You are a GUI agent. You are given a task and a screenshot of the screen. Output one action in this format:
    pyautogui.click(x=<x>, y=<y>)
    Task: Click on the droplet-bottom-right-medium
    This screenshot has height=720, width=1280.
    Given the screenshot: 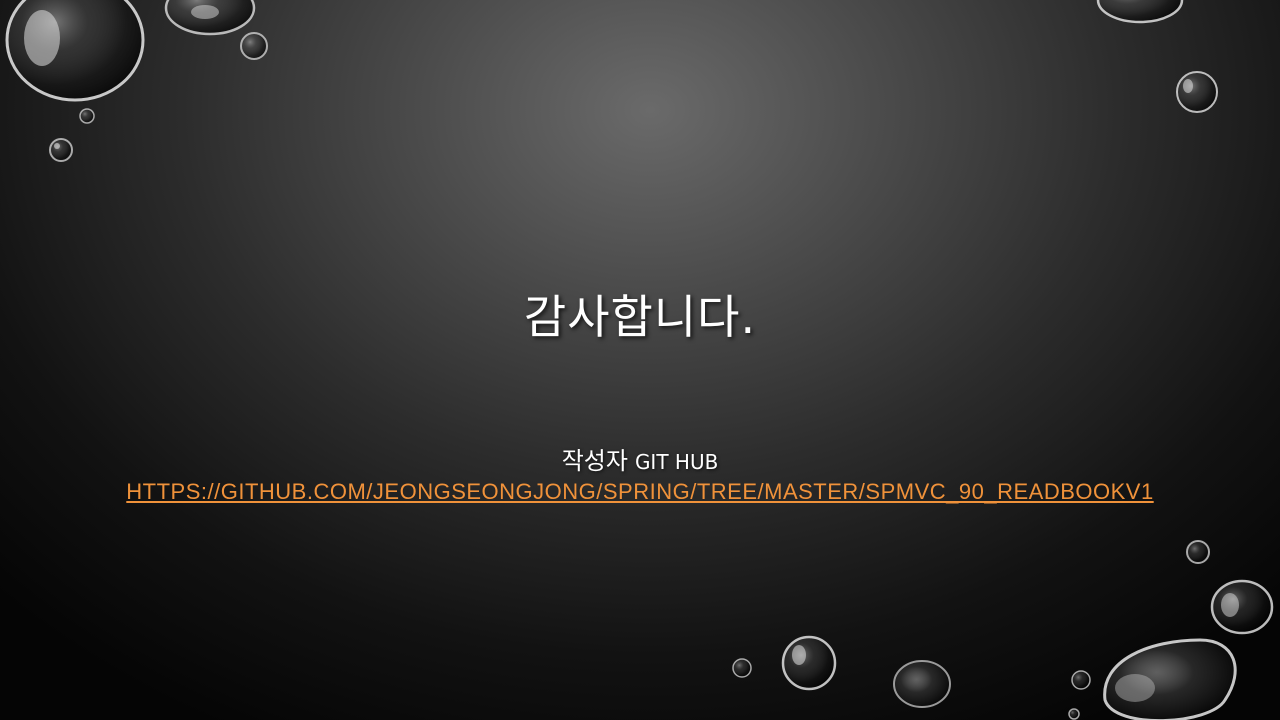 What is the action you would take?
    pyautogui.click(x=1242, y=607)
    